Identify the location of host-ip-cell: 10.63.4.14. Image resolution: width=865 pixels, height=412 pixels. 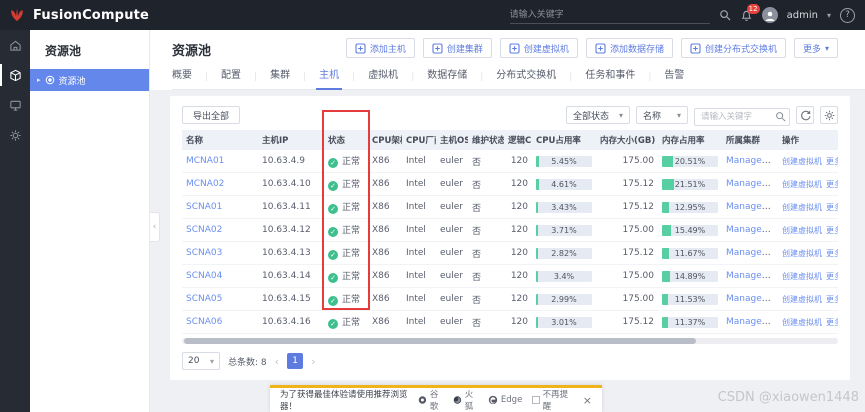
(291, 276).